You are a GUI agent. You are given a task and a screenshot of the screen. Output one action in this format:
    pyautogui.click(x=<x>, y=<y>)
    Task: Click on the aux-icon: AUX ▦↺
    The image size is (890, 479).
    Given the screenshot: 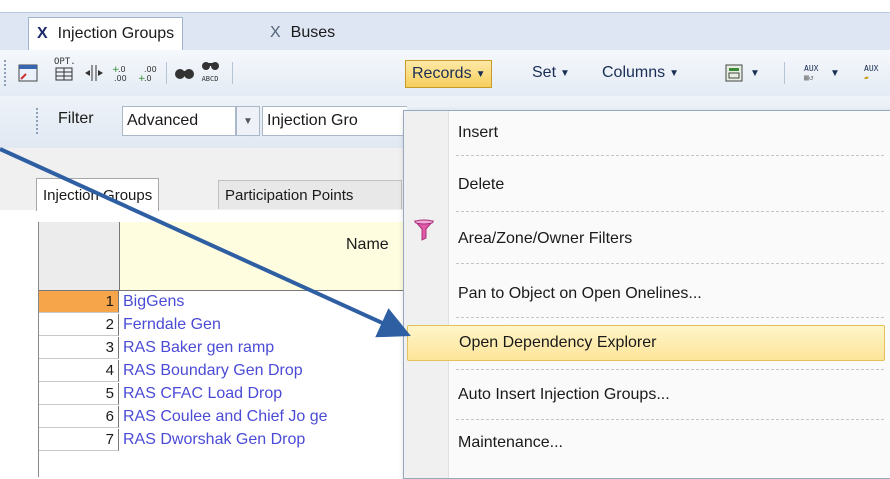 What is the action you would take?
    pyautogui.click(x=811, y=73)
    